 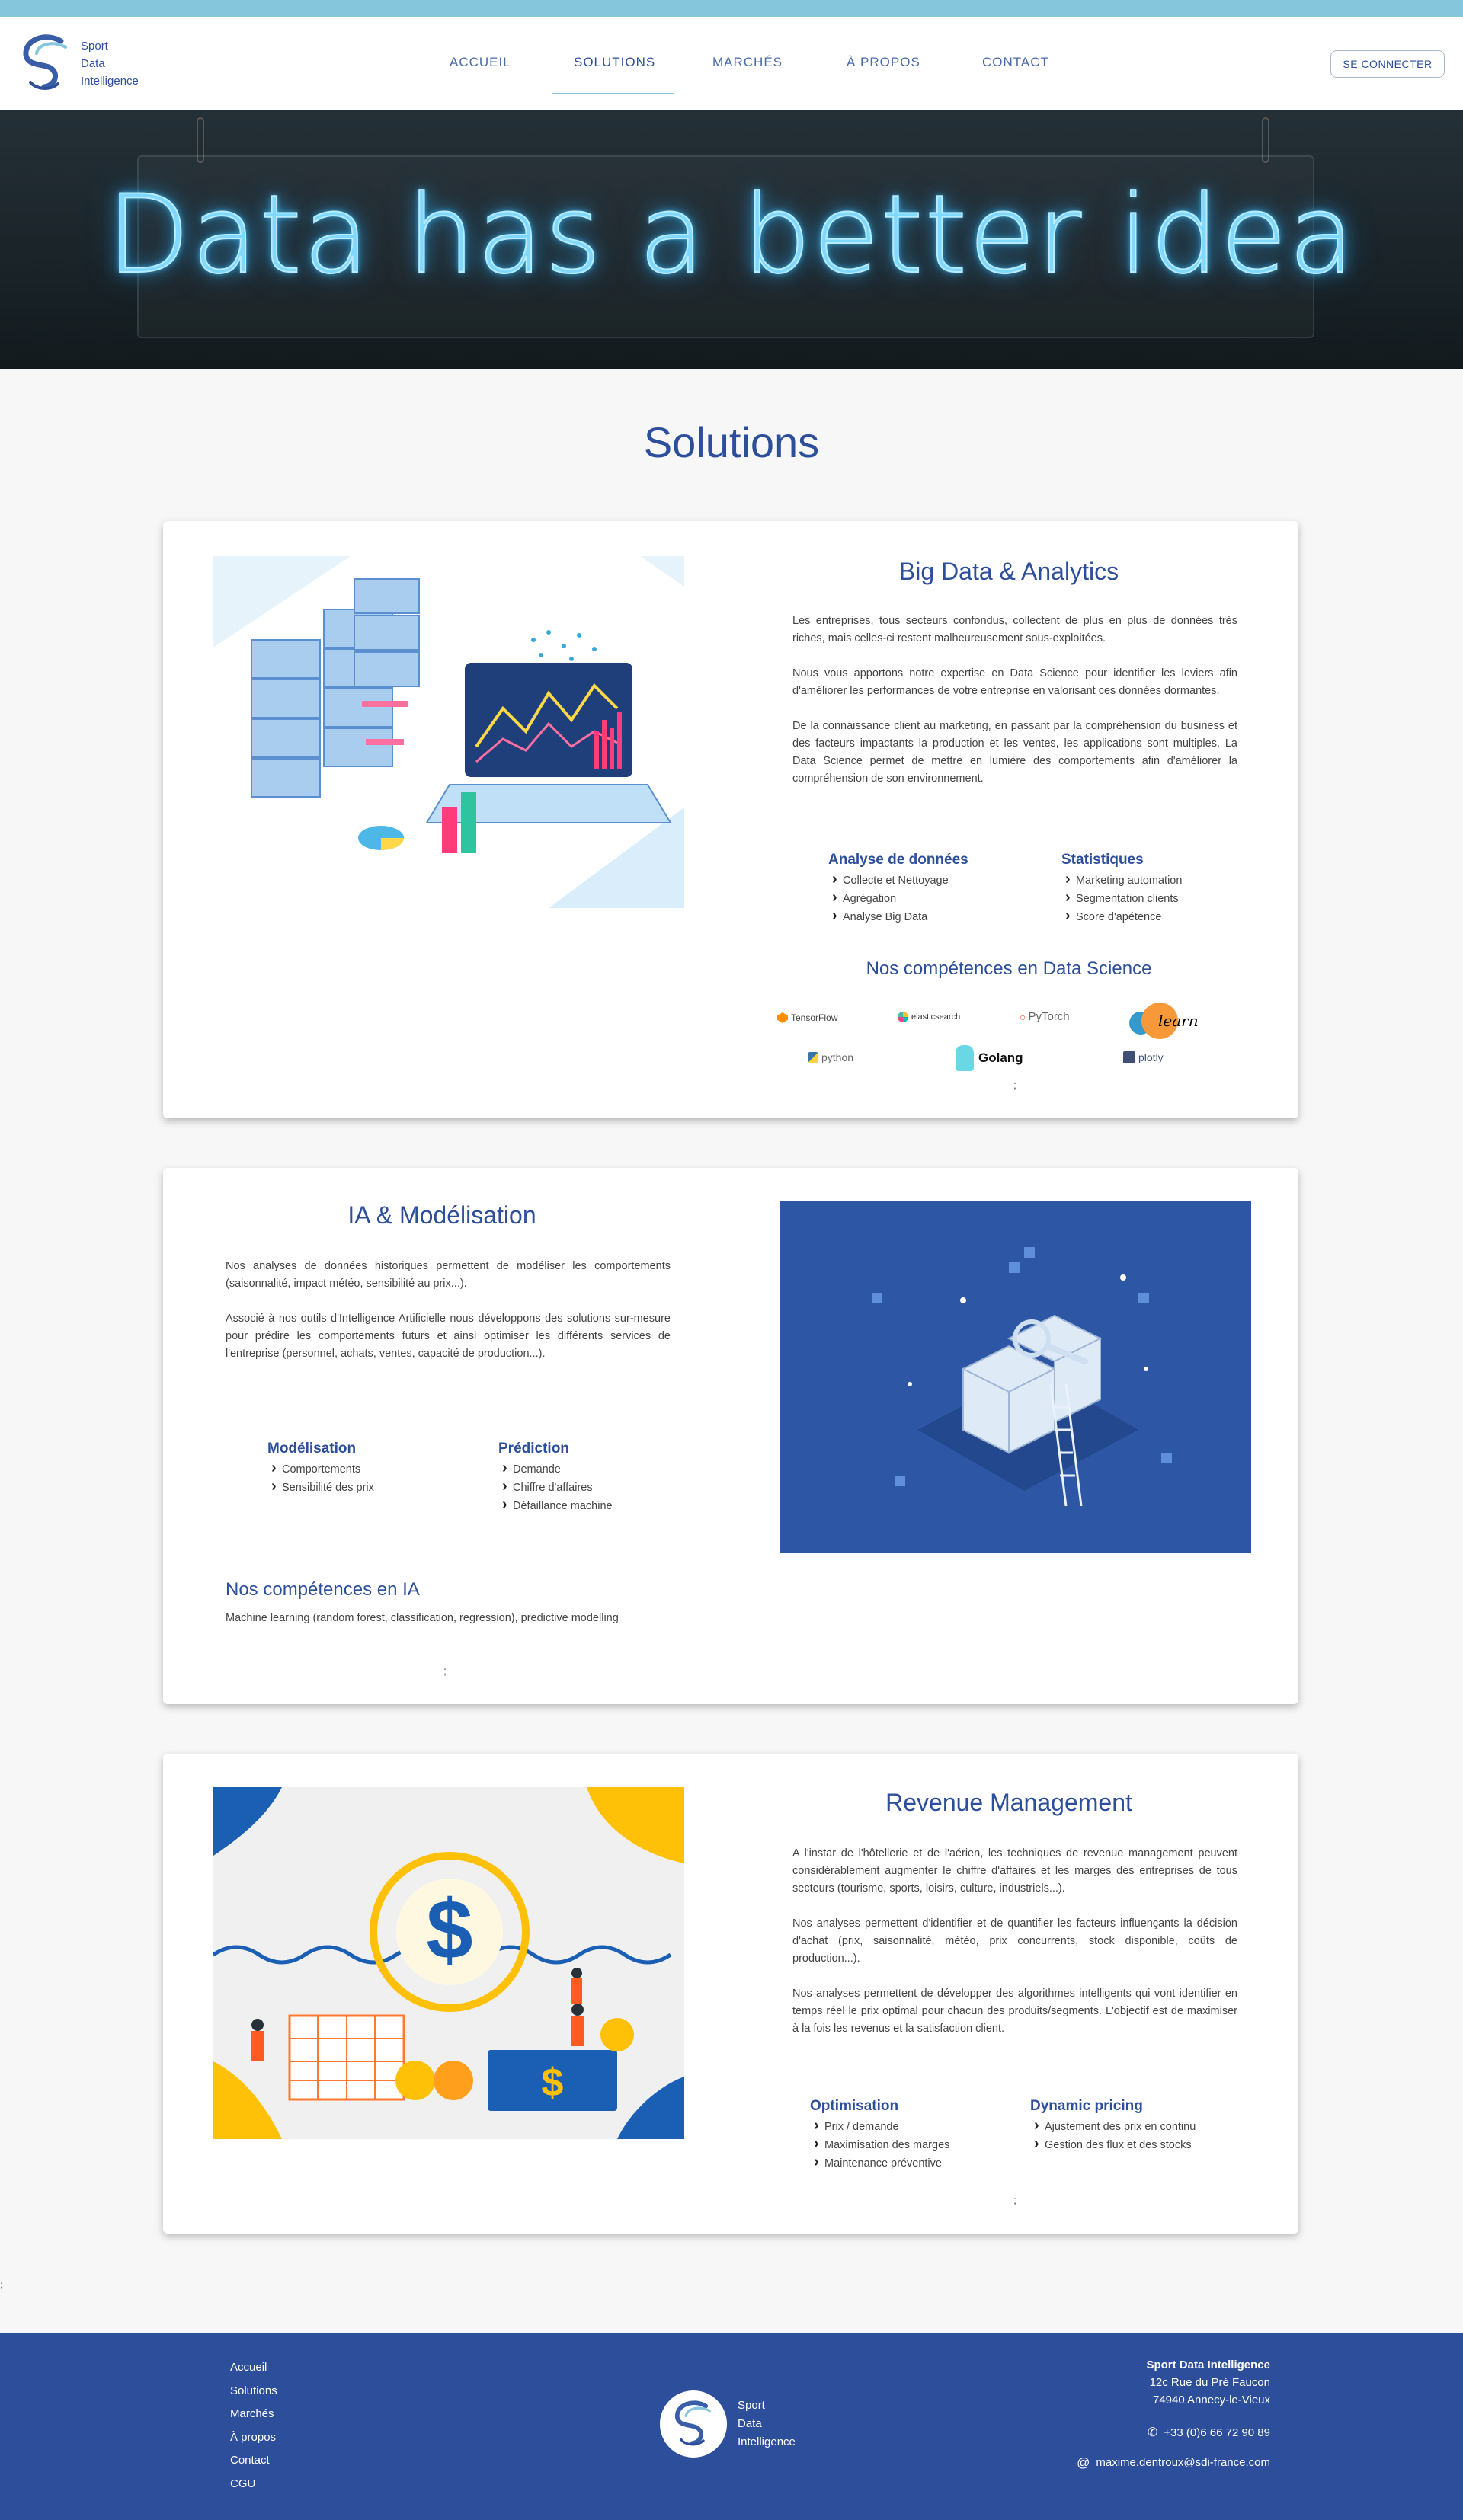 What do you see at coordinates (1008, 571) in the screenshot?
I see `card-title: Big Data & Analytics` at bounding box center [1008, 571].